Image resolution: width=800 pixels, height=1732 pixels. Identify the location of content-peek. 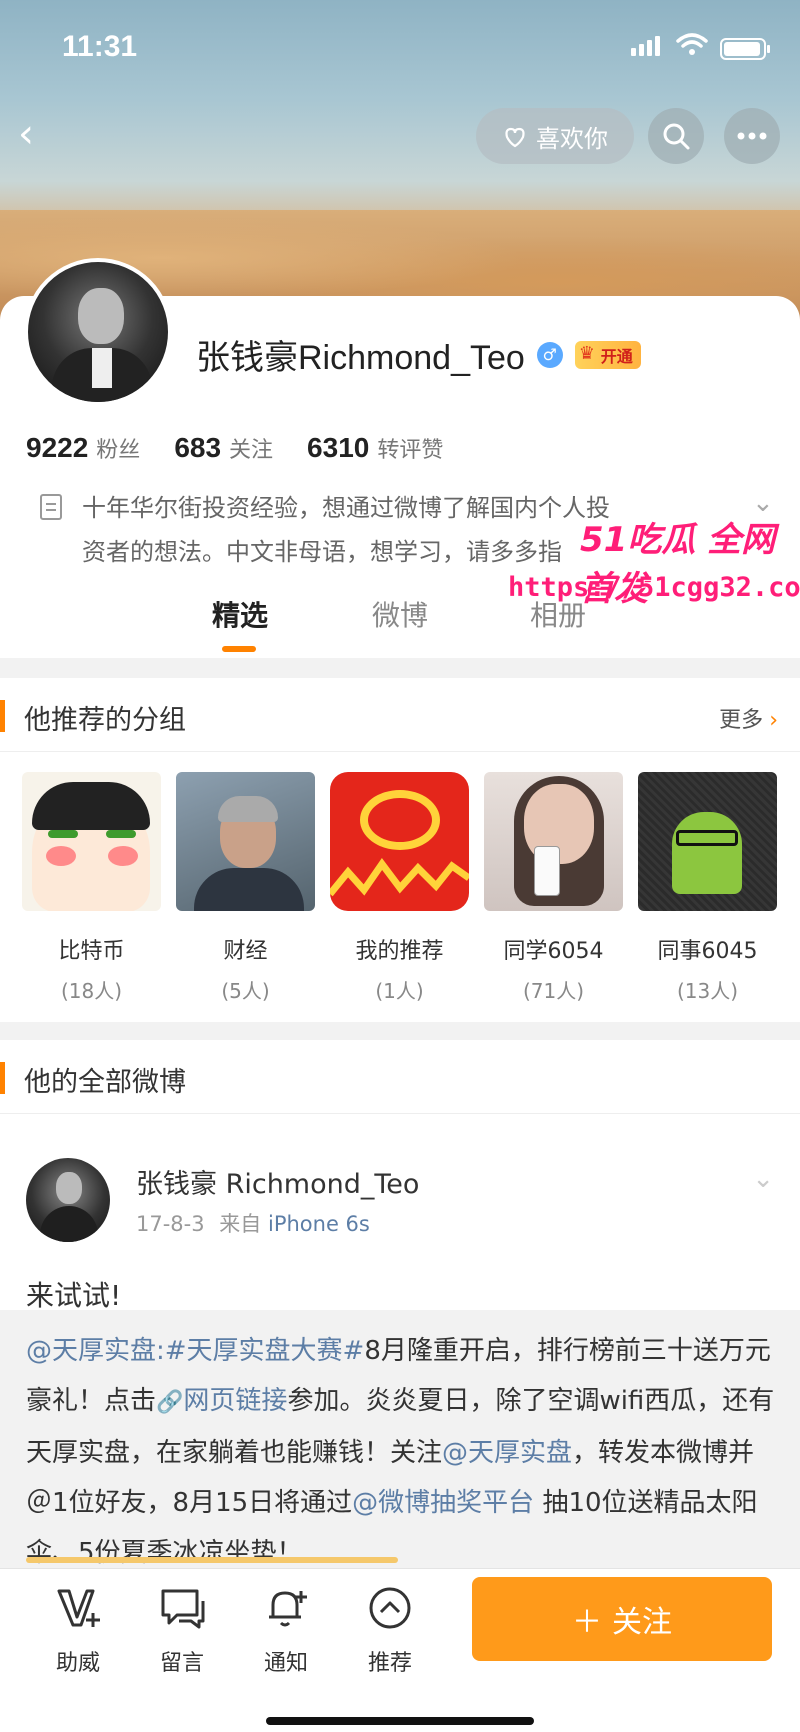
(212, 1560).